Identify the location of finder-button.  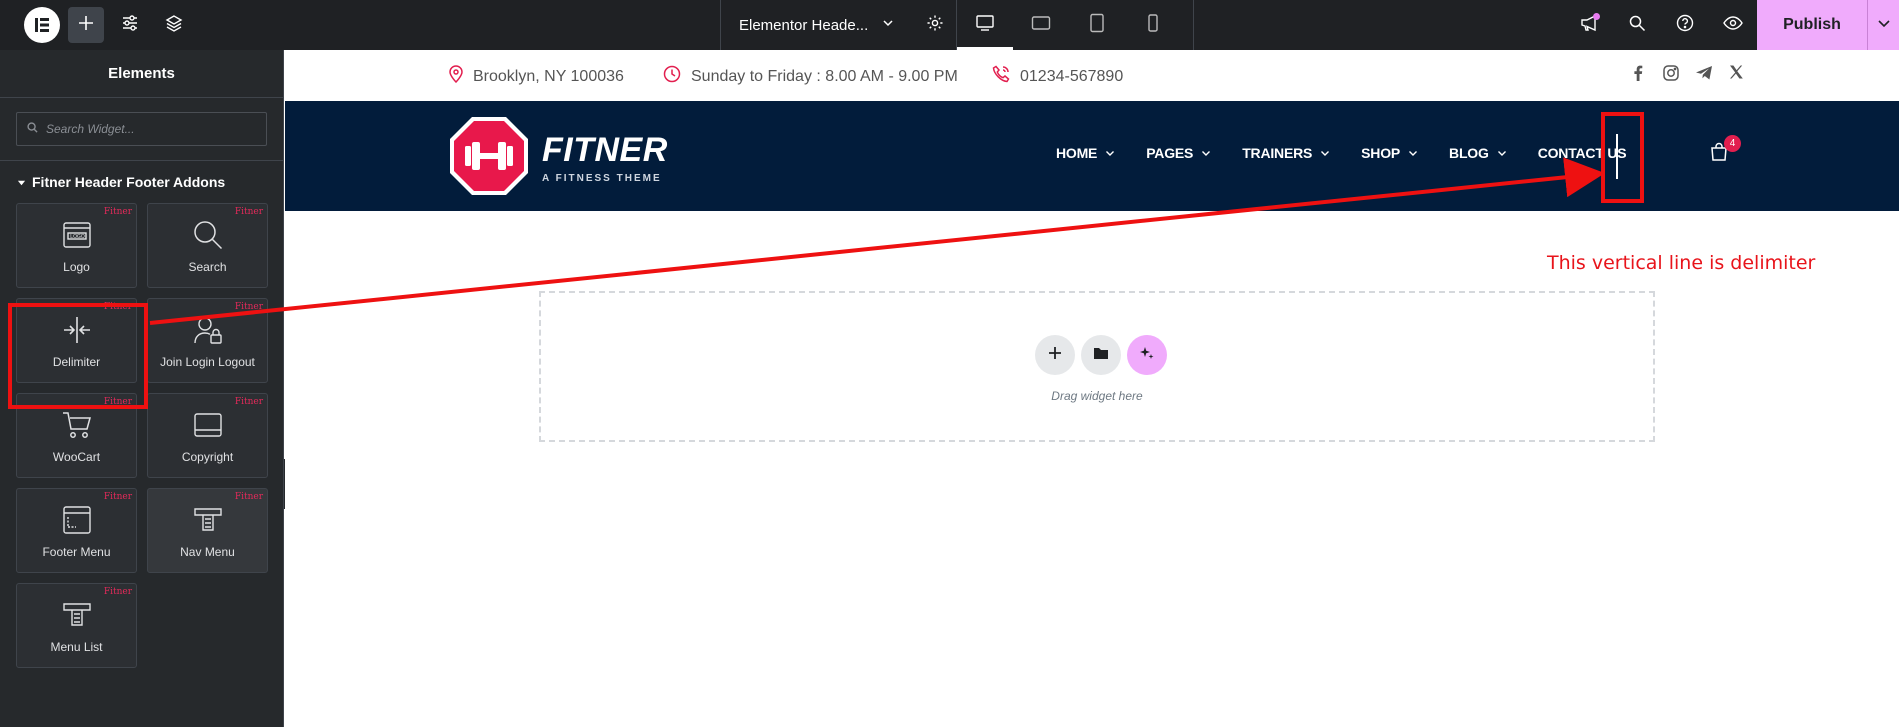
(1637, 25).